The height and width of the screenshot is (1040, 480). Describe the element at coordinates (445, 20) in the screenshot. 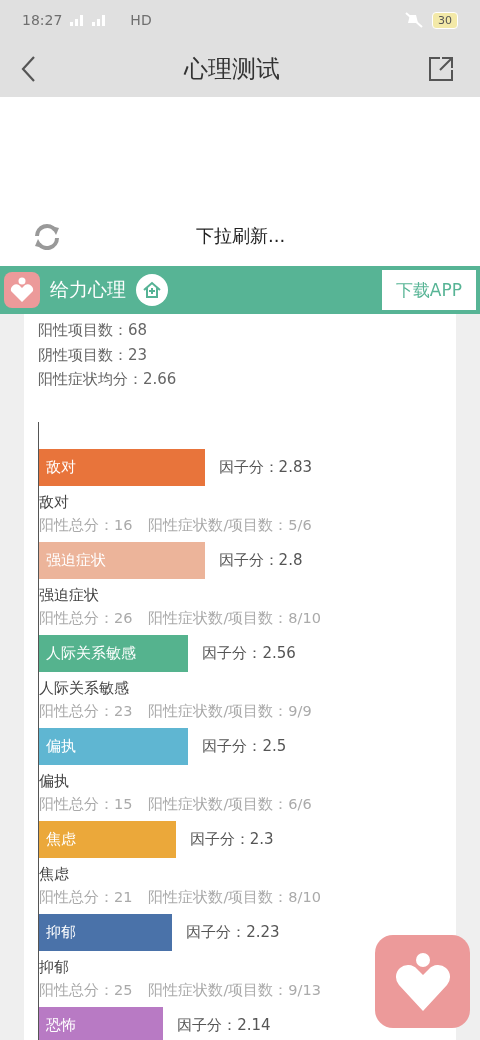

I see `battery-indicator: 30` at that location.